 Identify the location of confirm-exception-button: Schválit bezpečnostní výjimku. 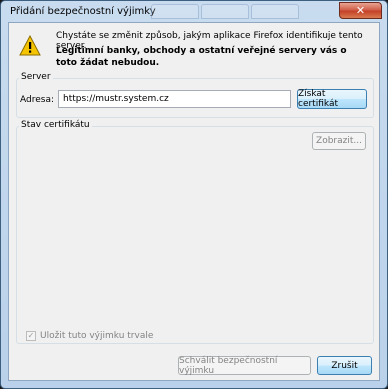
(244, 365).